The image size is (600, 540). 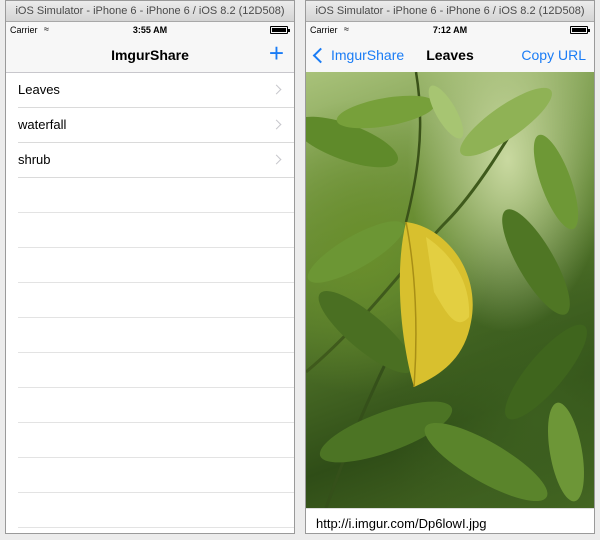 I want to click on status-time: 3:55 AM, so click(x=150, y=30).